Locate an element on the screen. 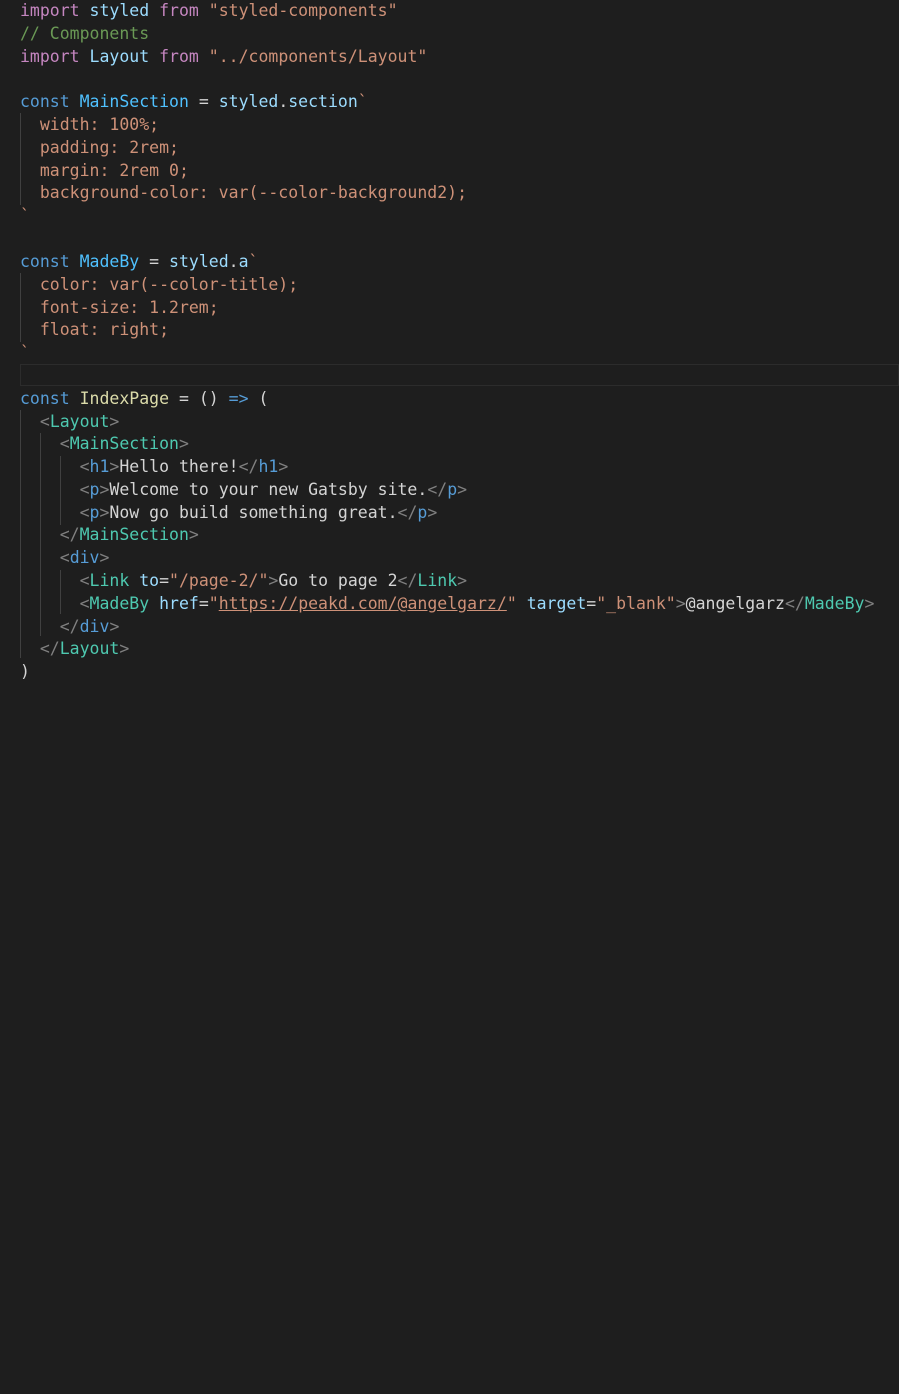 The height and width of the screenshot is (1394, 899). token-punctuation: () is located at coordinates (208, 398).